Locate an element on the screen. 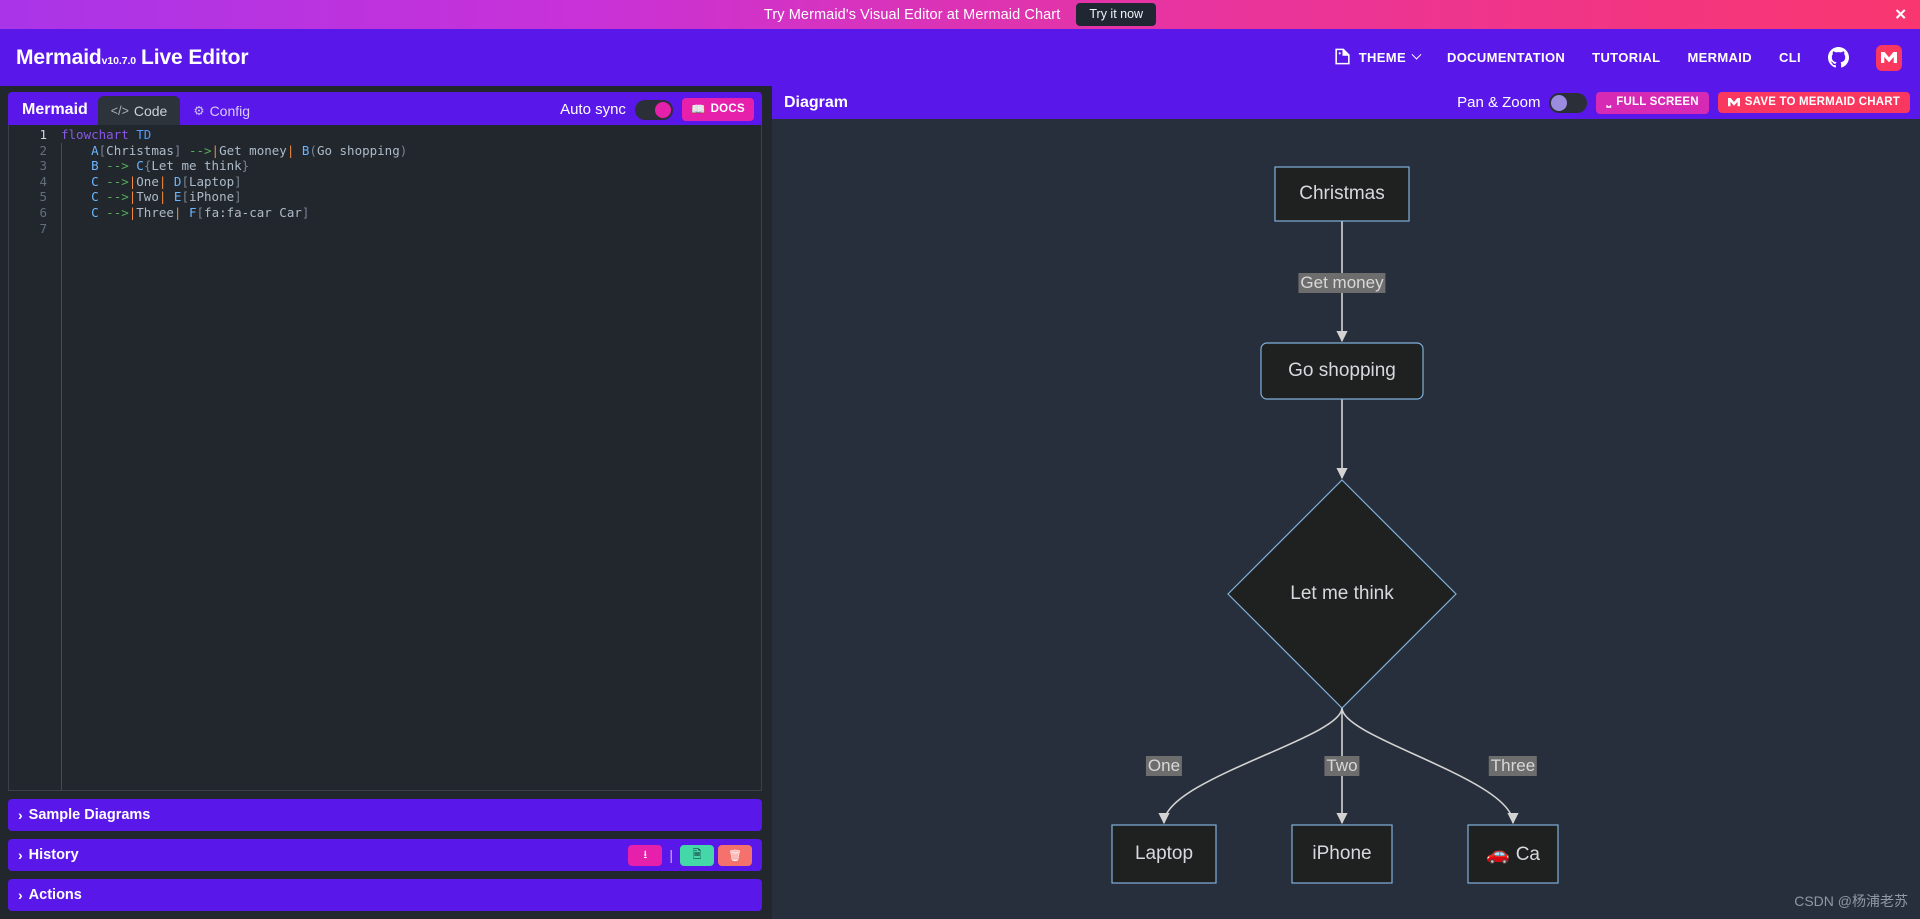  accordion-actions-label: Actions is located at coordinates (55, 895).